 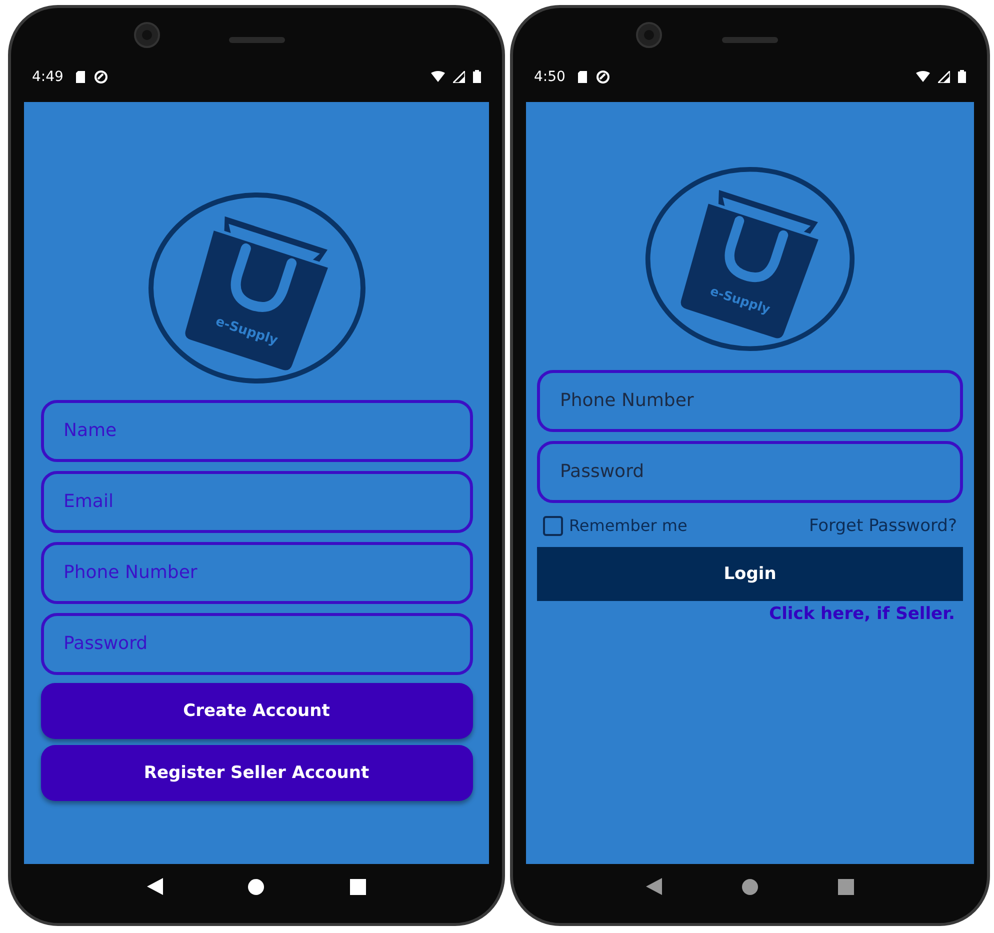 I want to click on status-time: 4:49, so click(x=48, y=76).